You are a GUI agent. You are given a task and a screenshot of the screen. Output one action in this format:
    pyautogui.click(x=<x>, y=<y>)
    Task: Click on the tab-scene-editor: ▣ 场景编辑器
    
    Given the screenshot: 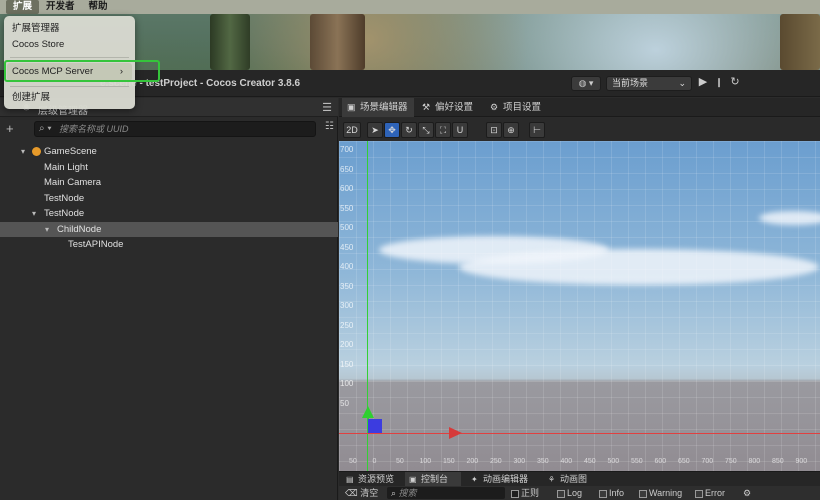 What is the action you would take?
    pyautogui.click(x=378, y=107)
    